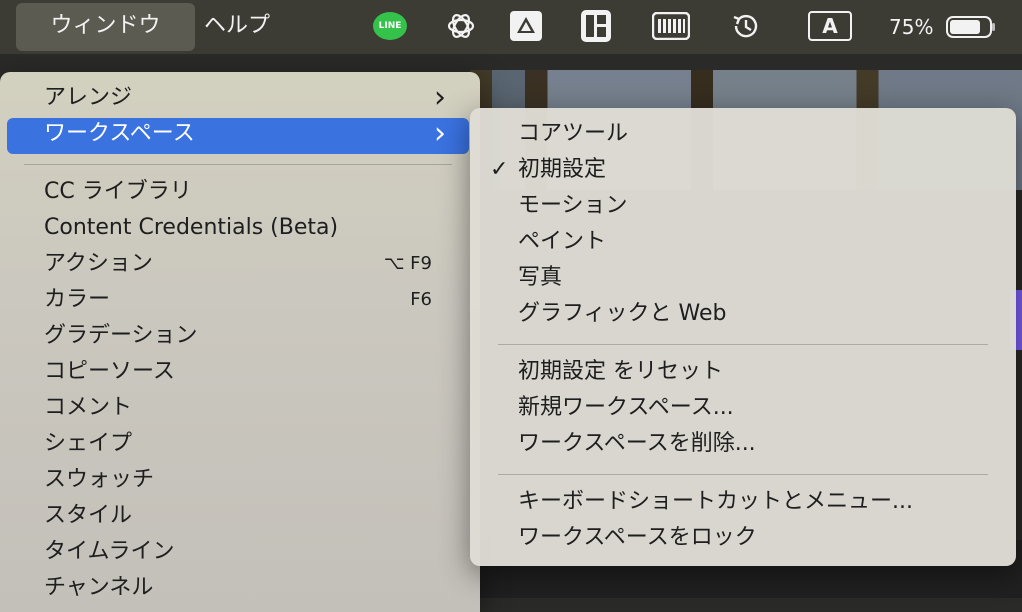 The width and height of the screenshot is (1022, 612). Describe the element at coordinates (99, 587) in the screenshot. I see `menu-item-label: チャンネル` at that location.